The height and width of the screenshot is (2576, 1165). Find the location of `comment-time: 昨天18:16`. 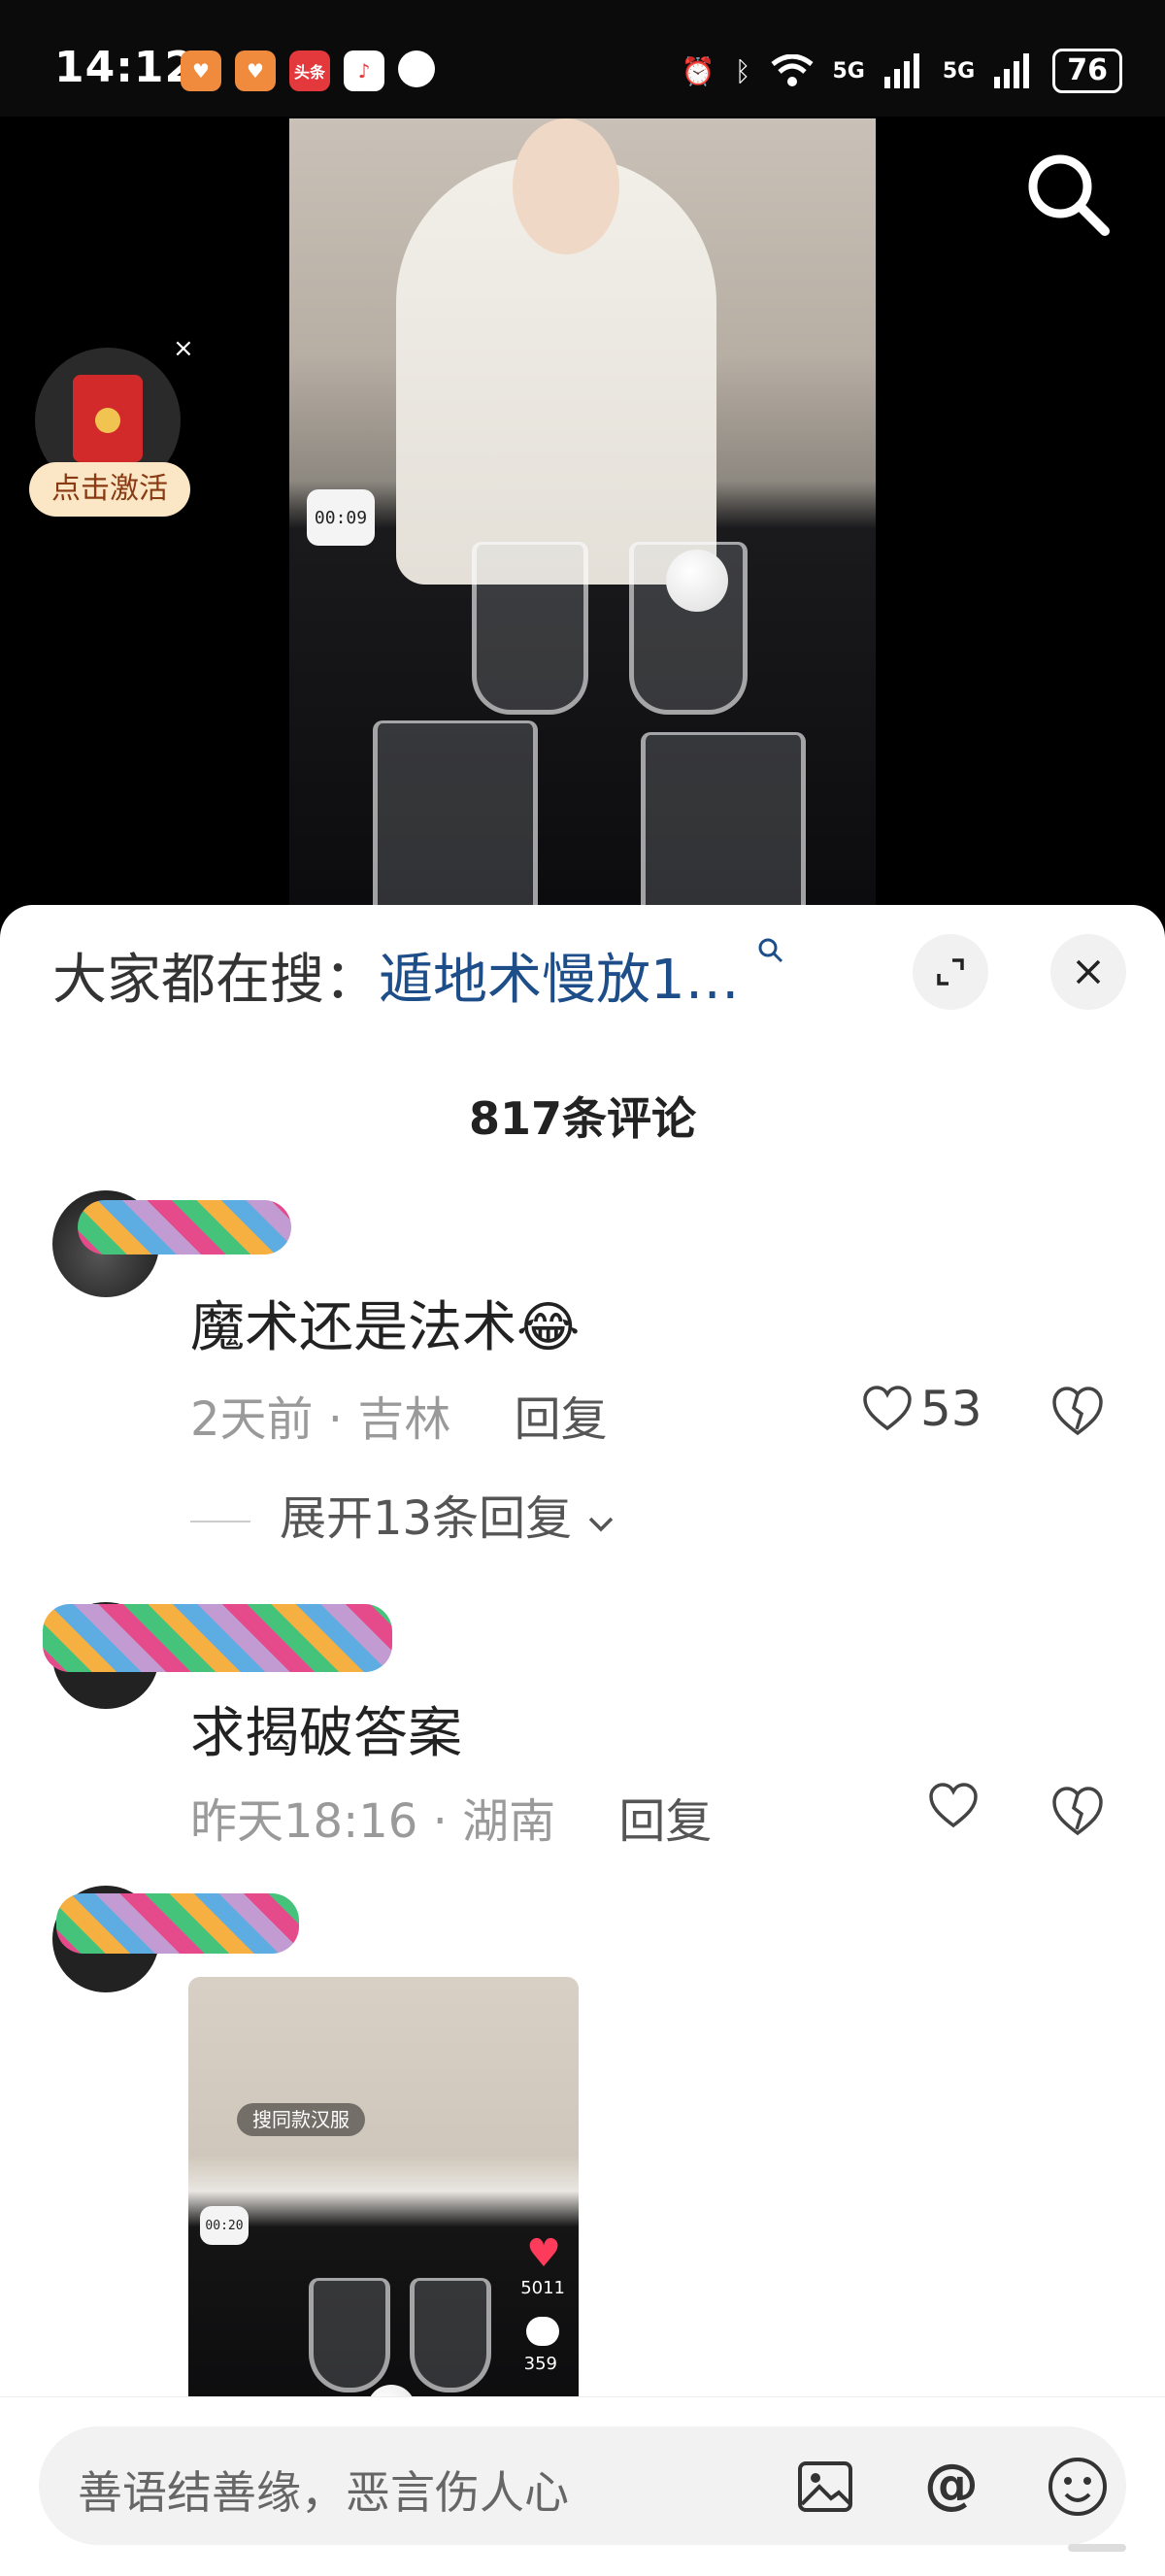

comment-time: 昨天18:16 is located at coordinates (304, 1821).